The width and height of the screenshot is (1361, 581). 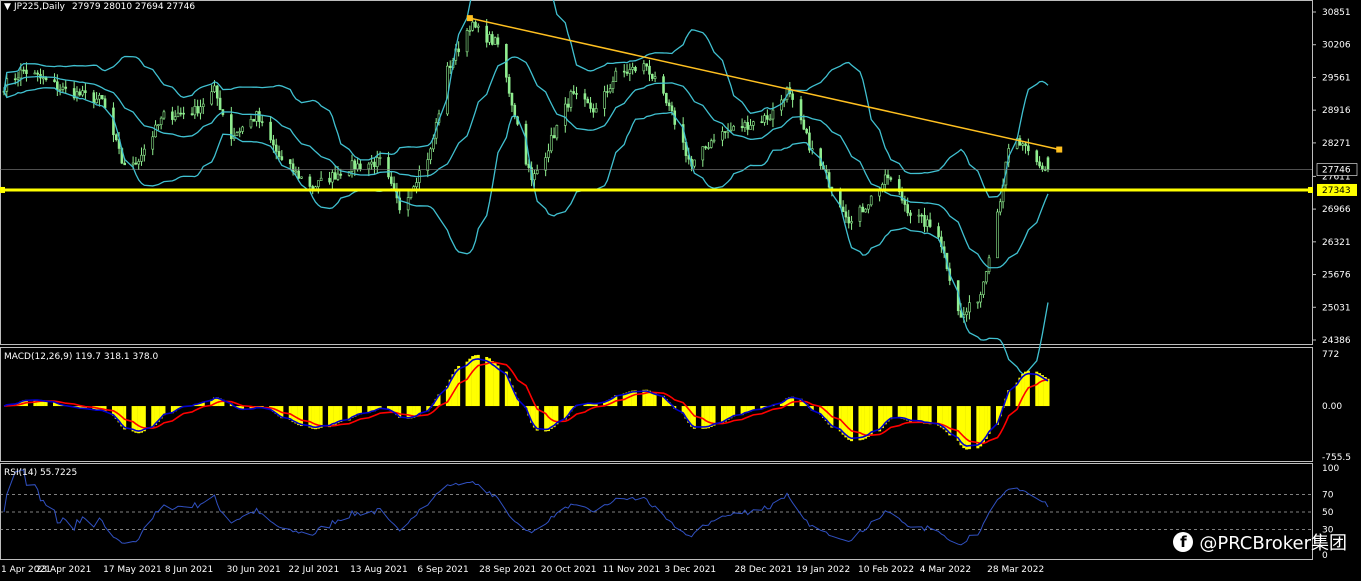 What do you see at coordinates (1336, 191) in the screenshot?
I see `level-price-label: 27343` at bounding box center [1336, 191].